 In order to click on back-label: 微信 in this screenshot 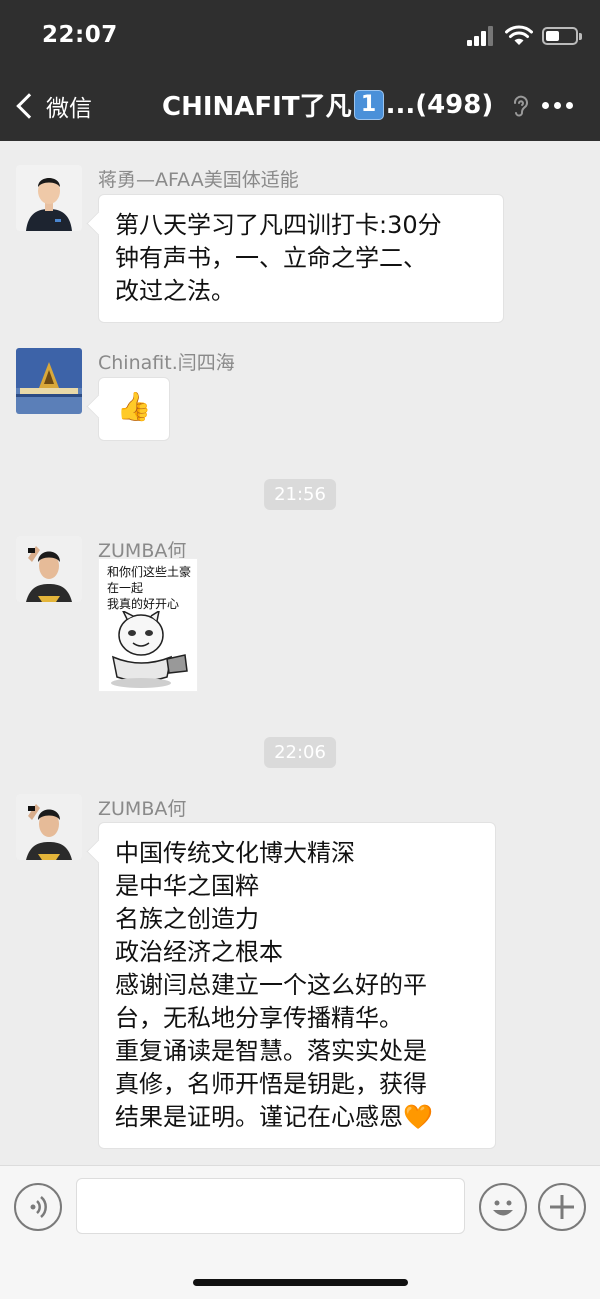, I will do `click(69, 109)`.